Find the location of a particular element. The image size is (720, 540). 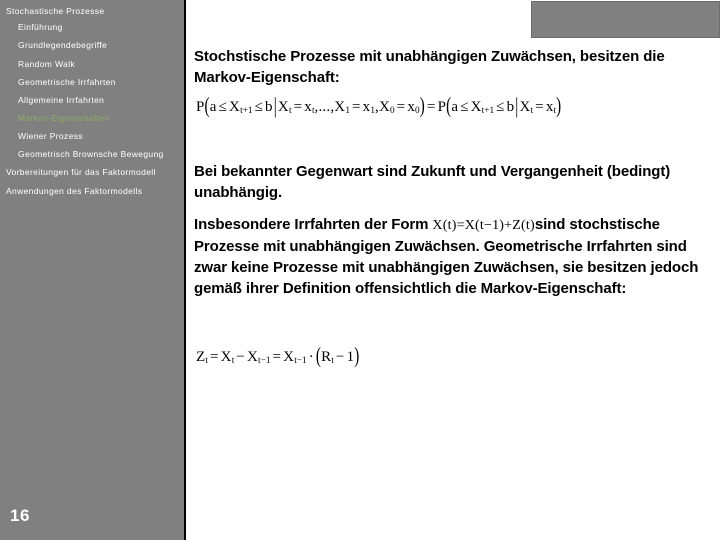

paragraph-text-part-1: Insbesondere Irrfahrten der Form is located at coordinates (313, 224).